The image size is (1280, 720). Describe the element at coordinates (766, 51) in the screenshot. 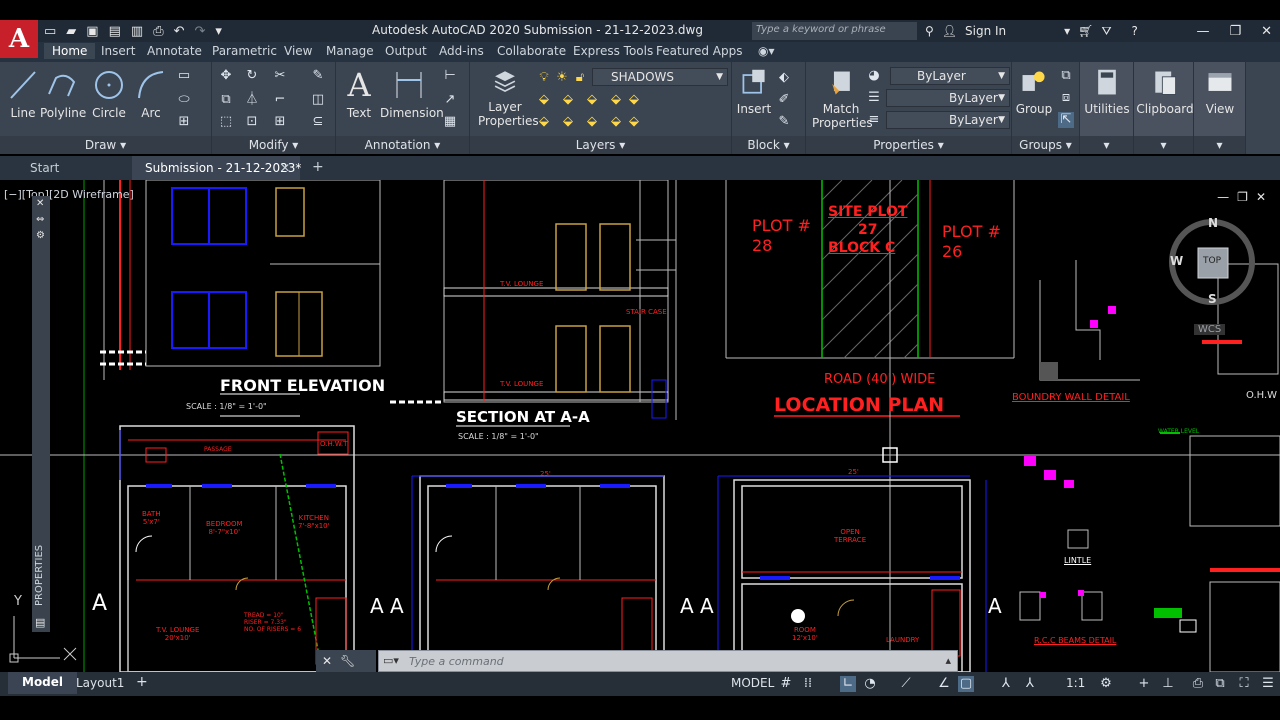

I see `ribbon-toggle-icon: ◉▾` at that location.